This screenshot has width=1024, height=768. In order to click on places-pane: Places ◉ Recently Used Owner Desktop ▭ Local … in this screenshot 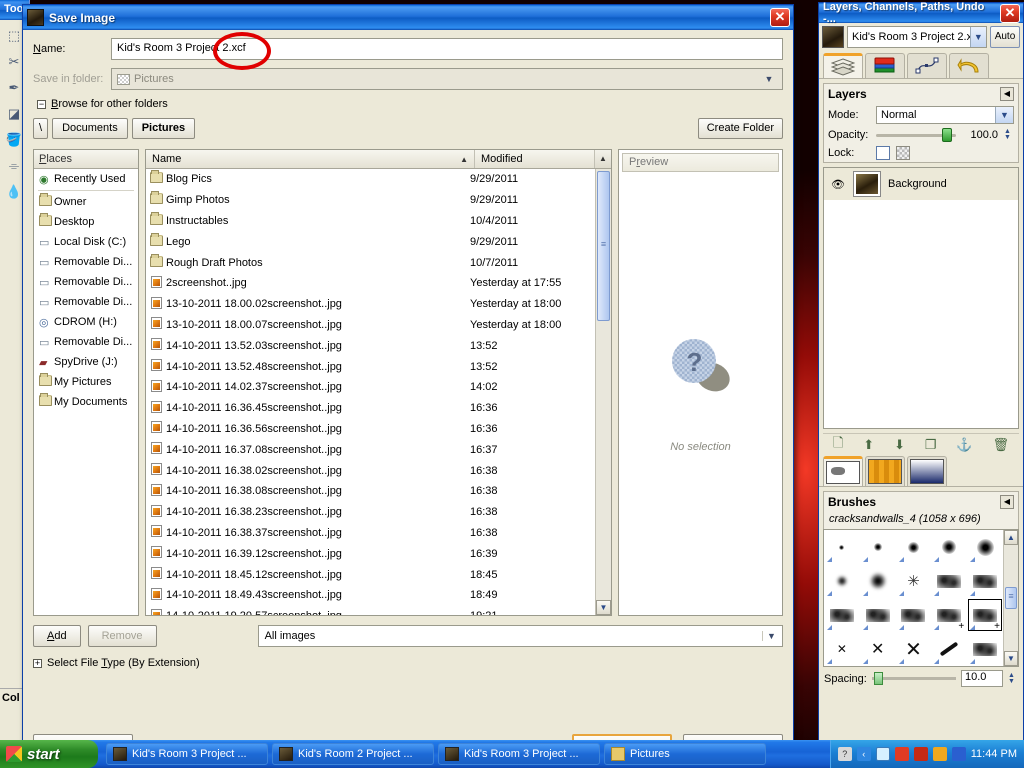, I will do `click(86, 382)`.